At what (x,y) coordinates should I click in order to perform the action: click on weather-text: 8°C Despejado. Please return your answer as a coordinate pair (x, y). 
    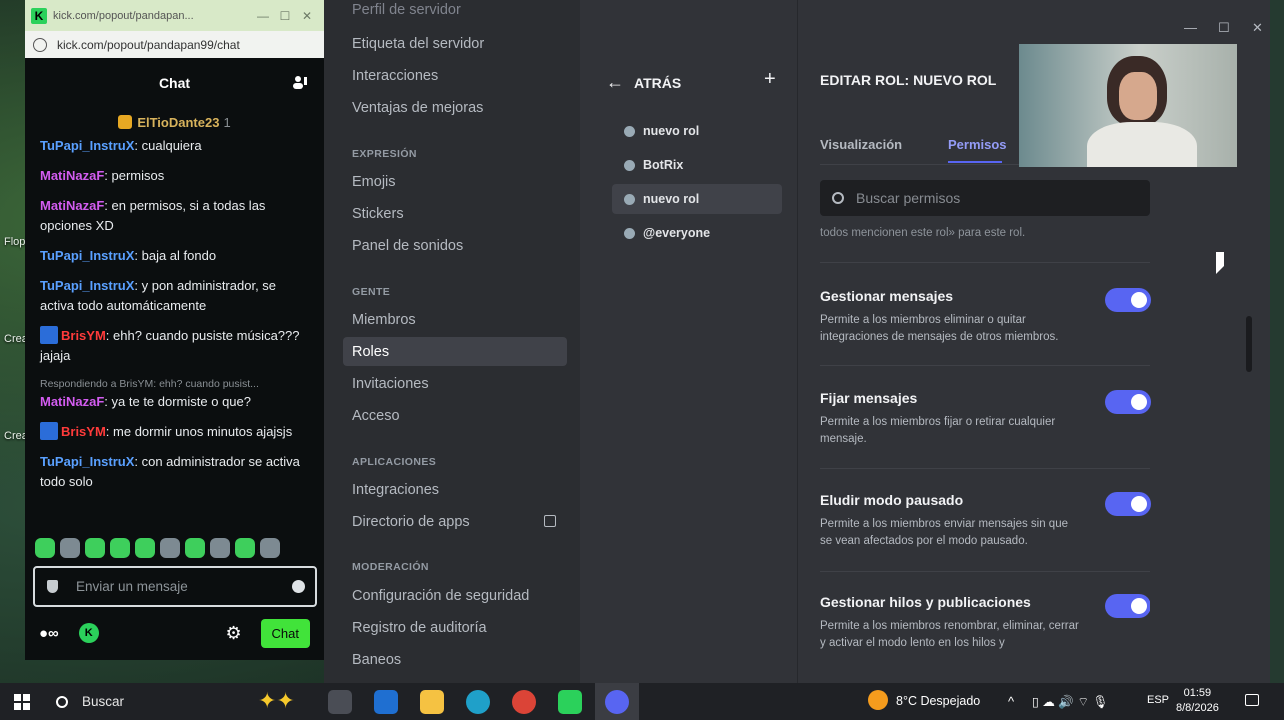
    Looking at the image, I should click on (938, 701).